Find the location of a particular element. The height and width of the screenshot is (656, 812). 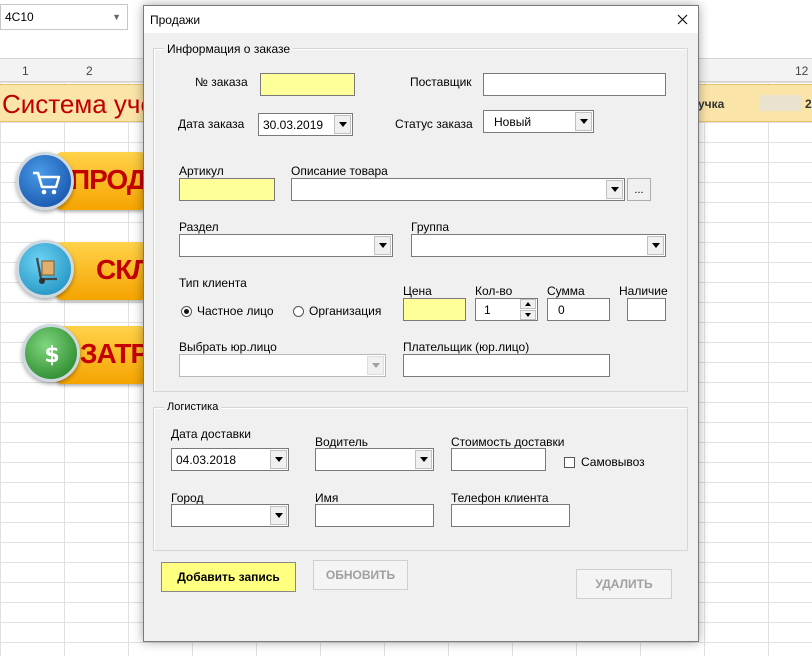

checkbox-unchecked-icon is located at coordinates (569, 462).